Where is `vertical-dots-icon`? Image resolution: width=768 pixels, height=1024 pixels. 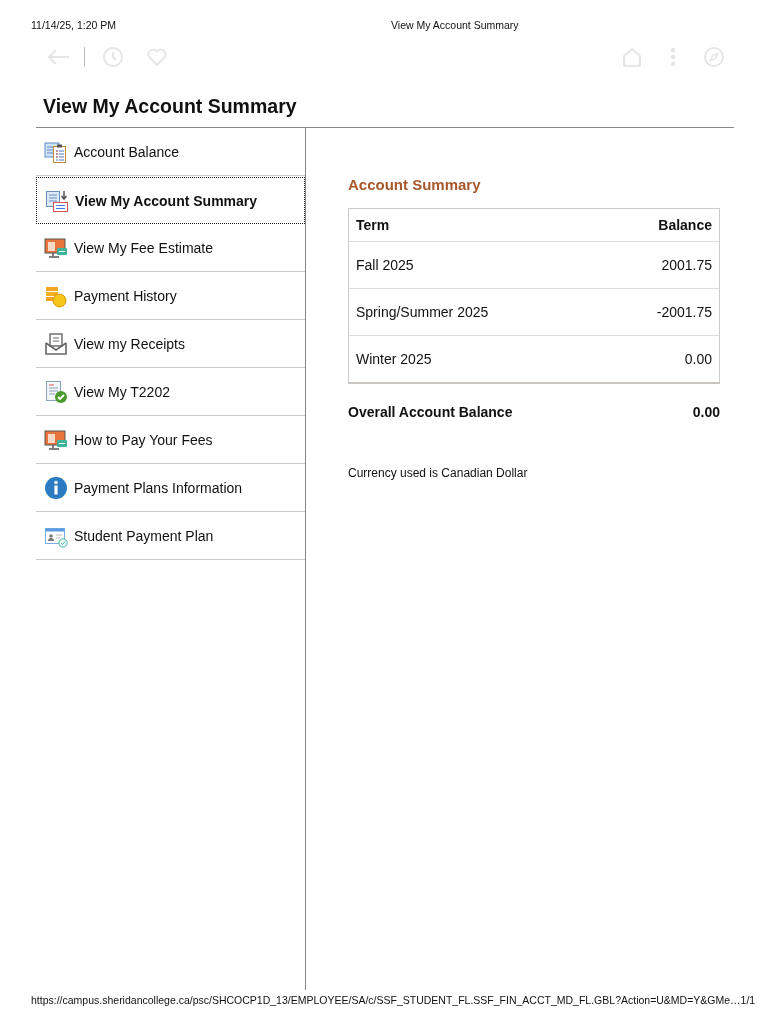
vertical-dots-icon is located at coordinates (673, 57).